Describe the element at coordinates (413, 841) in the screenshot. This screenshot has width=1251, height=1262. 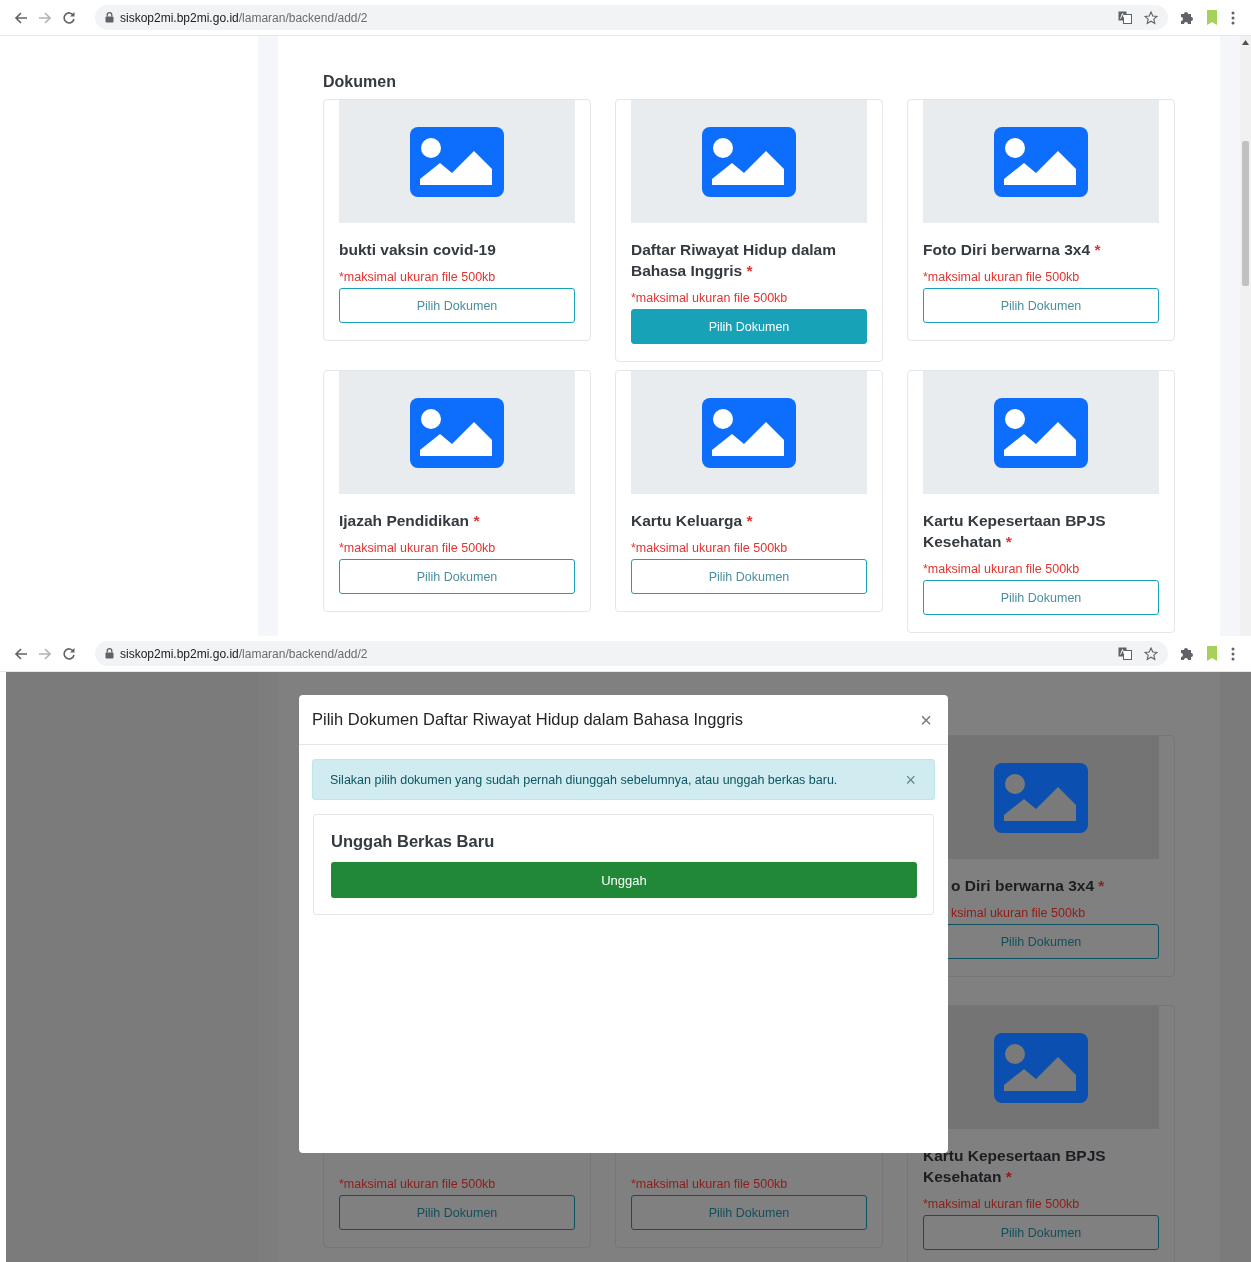
I see `upload-heading: Unggah Berkas Baru` at that location.